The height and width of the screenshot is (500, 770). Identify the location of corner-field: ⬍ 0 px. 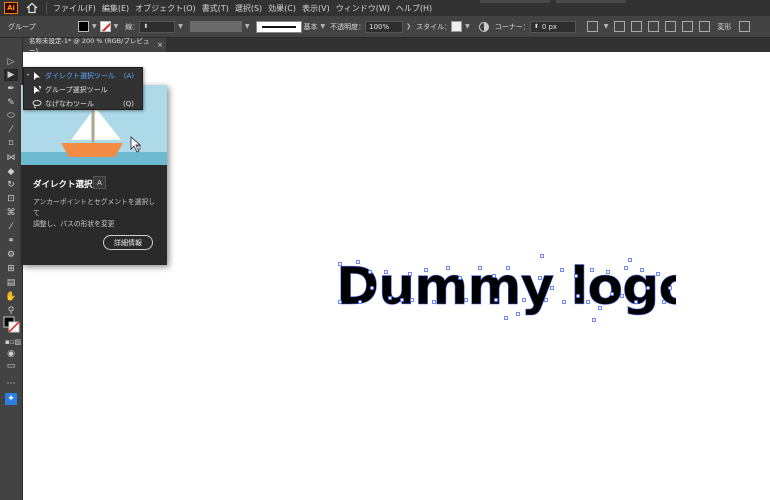
(552, 26).